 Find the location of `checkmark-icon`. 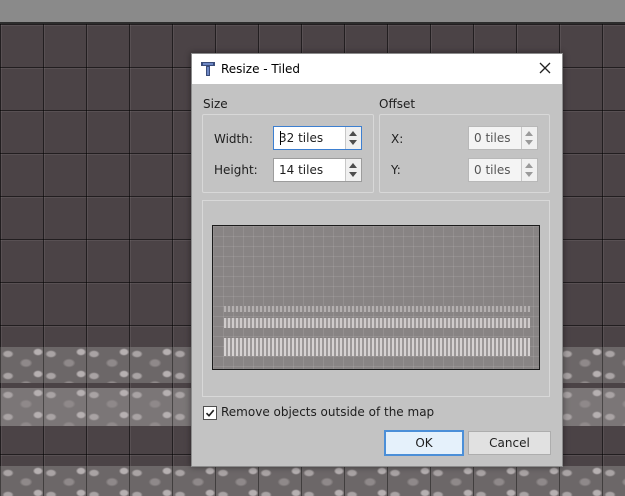

checkmark-icon is located at coordinates (210, 413).